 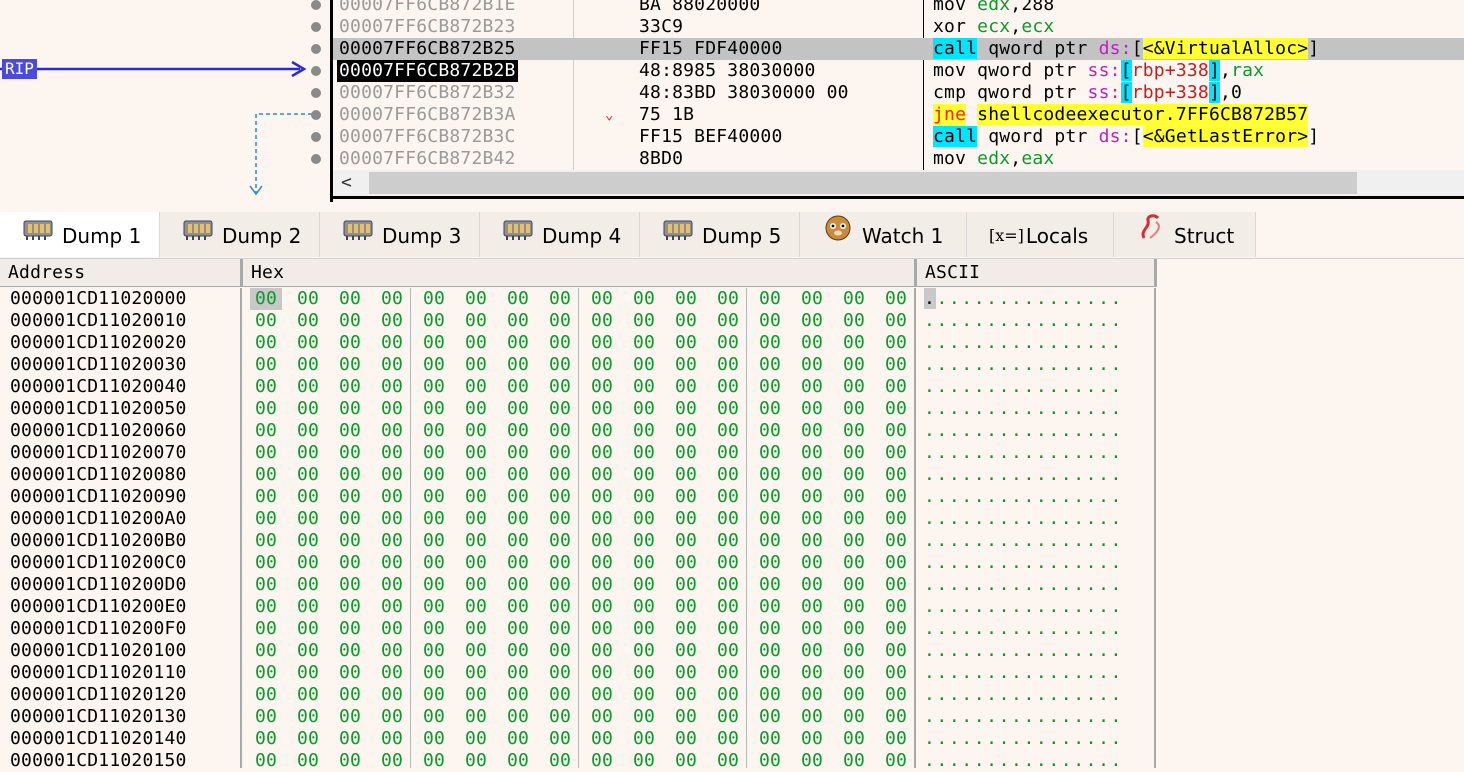 What do you see at coordinates (993, 8) in the screenshot?
I see `instruction-text: mov edx,288` at bounding box center [993, 8].